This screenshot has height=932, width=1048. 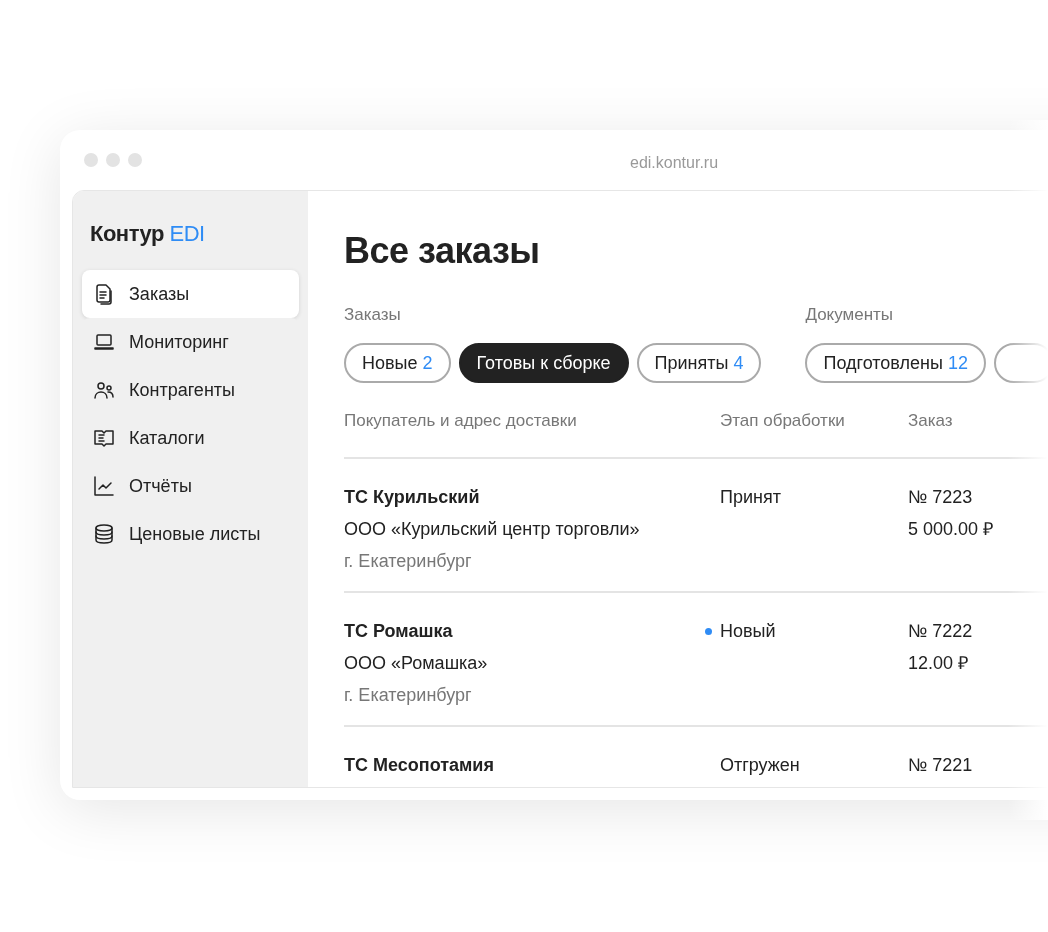 I want to click on buyer-name: ТС Ромашка, so click(x=398, y=631).